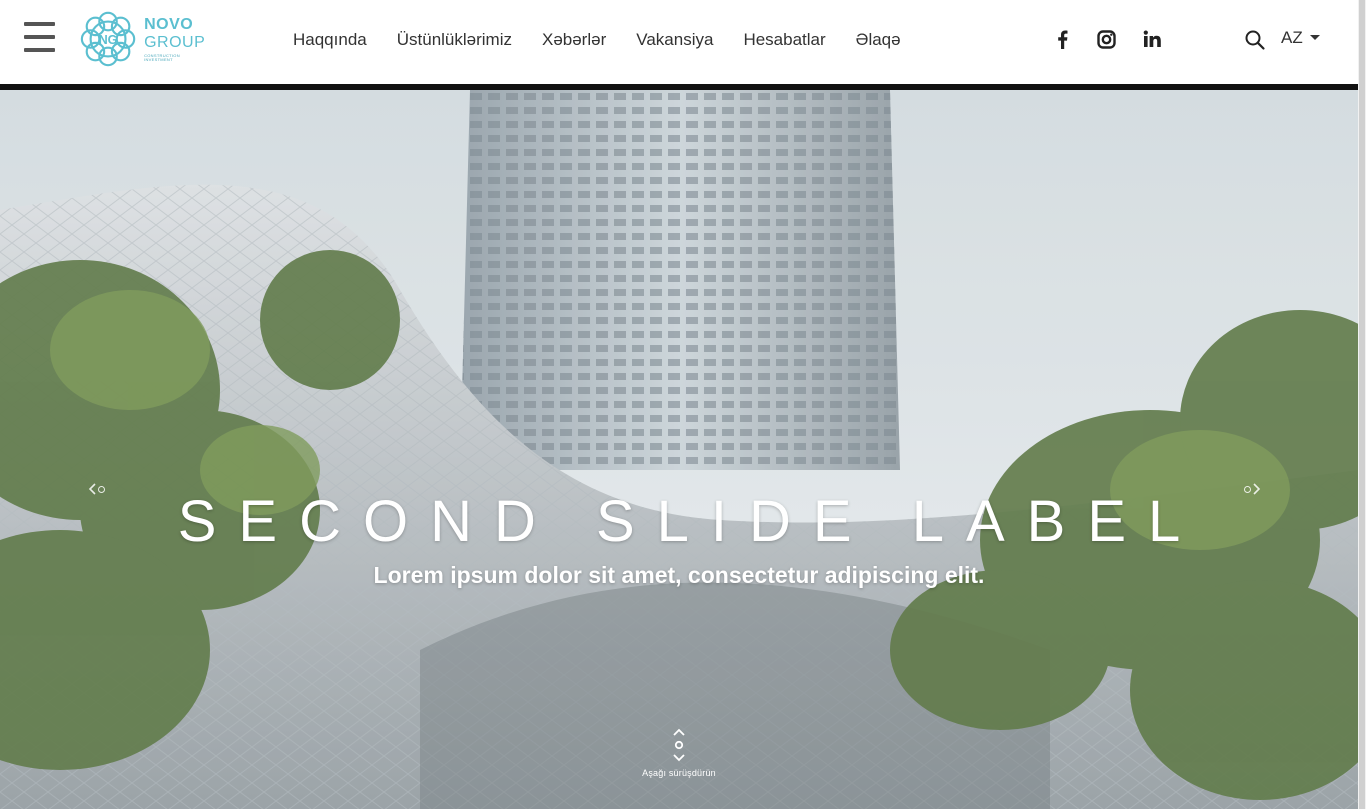  Describe the element at coordinates (175, 42) in the screenshot. I see `logo-group: GROUP` at that location.